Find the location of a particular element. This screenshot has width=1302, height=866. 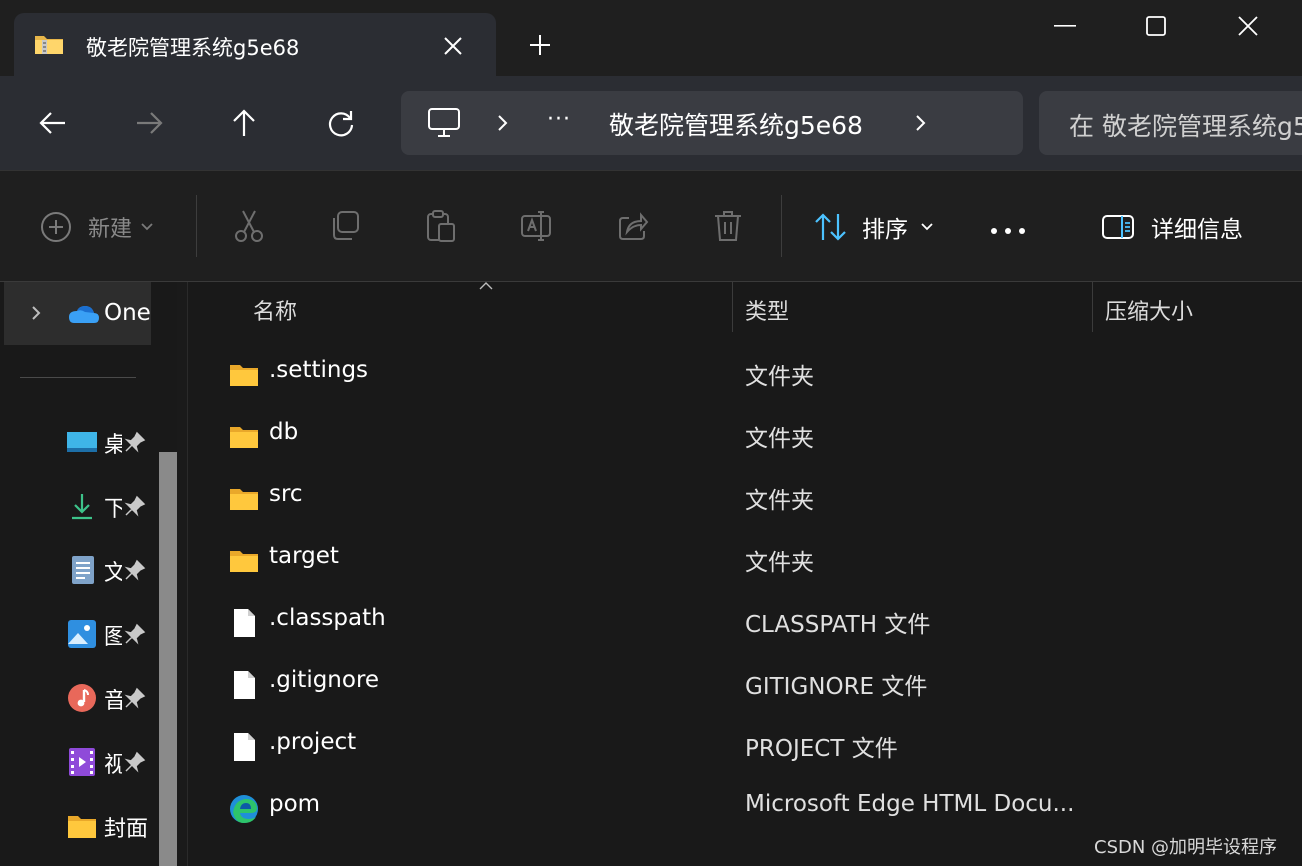

command-bar: 新建 排序 详细信息 is located at coordinates (651, 226).